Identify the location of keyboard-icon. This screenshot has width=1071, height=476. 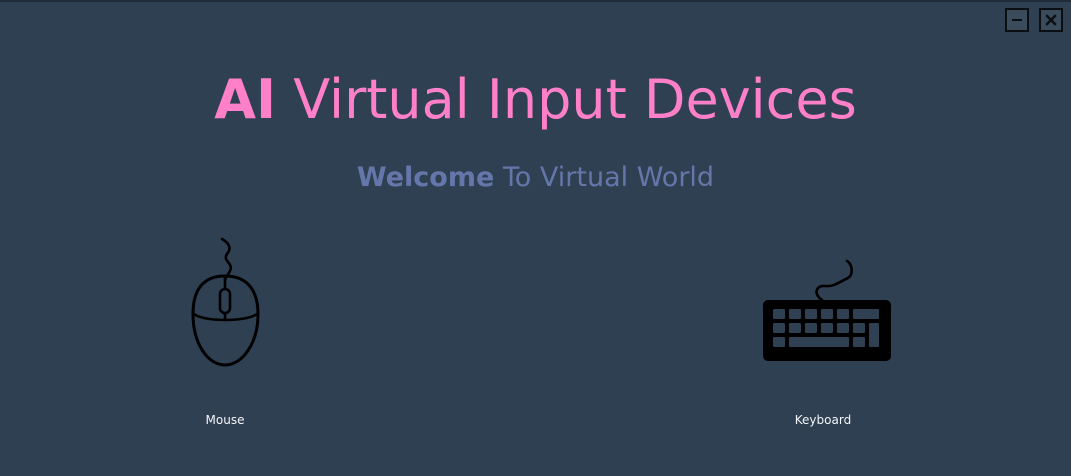
(827, 310).